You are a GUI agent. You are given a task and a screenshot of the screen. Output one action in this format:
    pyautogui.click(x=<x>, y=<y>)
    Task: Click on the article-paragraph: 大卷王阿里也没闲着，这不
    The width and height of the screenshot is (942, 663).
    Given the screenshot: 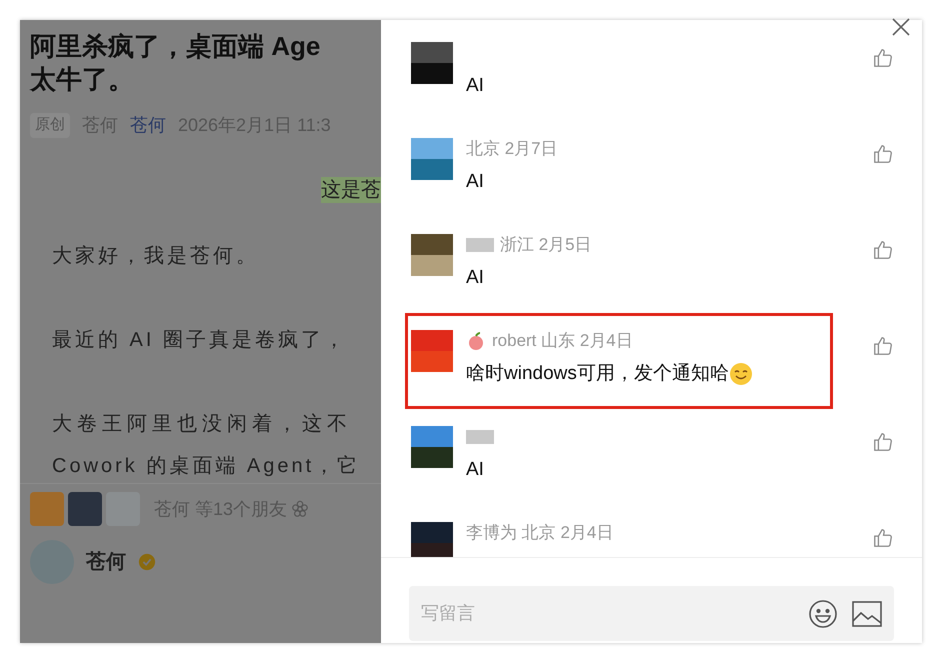 What is the action you would take?
    pyautogui.click(x=202, y=424)
    